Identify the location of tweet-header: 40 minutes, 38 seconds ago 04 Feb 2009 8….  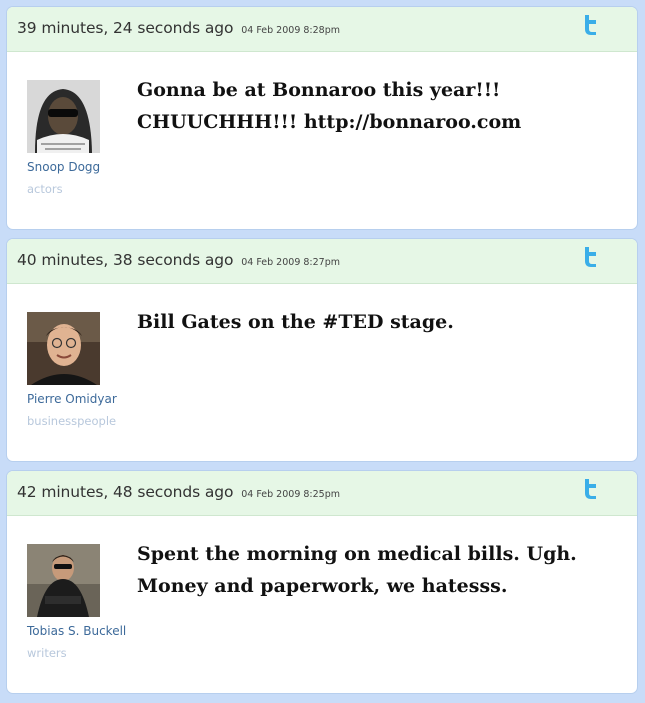
(322, 261).